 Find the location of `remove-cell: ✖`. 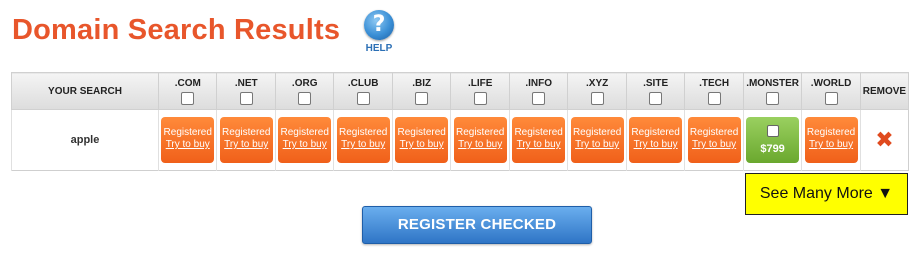

remove-cell: ✖ is located at coordinates (884, 140).